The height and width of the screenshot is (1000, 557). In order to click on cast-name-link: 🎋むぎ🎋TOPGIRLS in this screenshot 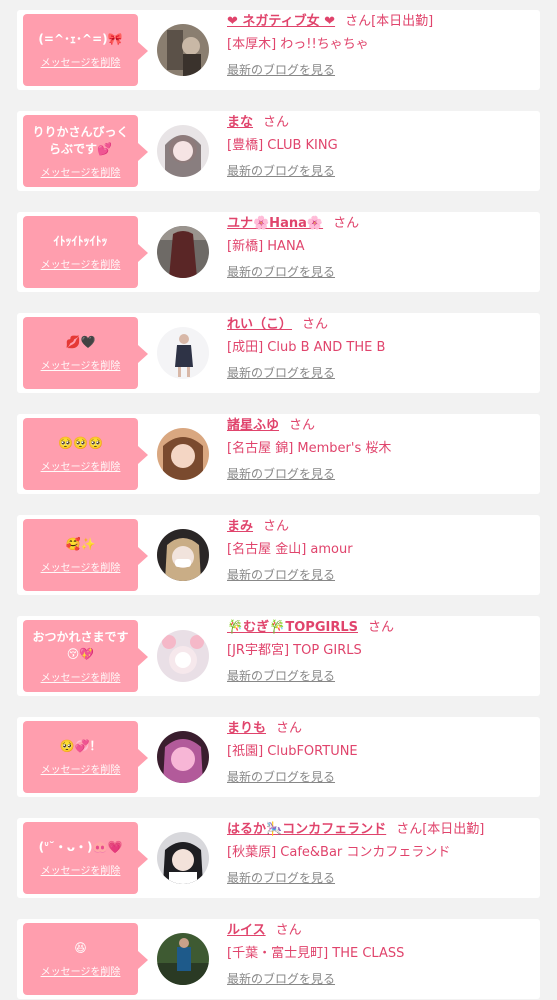, I will do `click(292, 627)`.